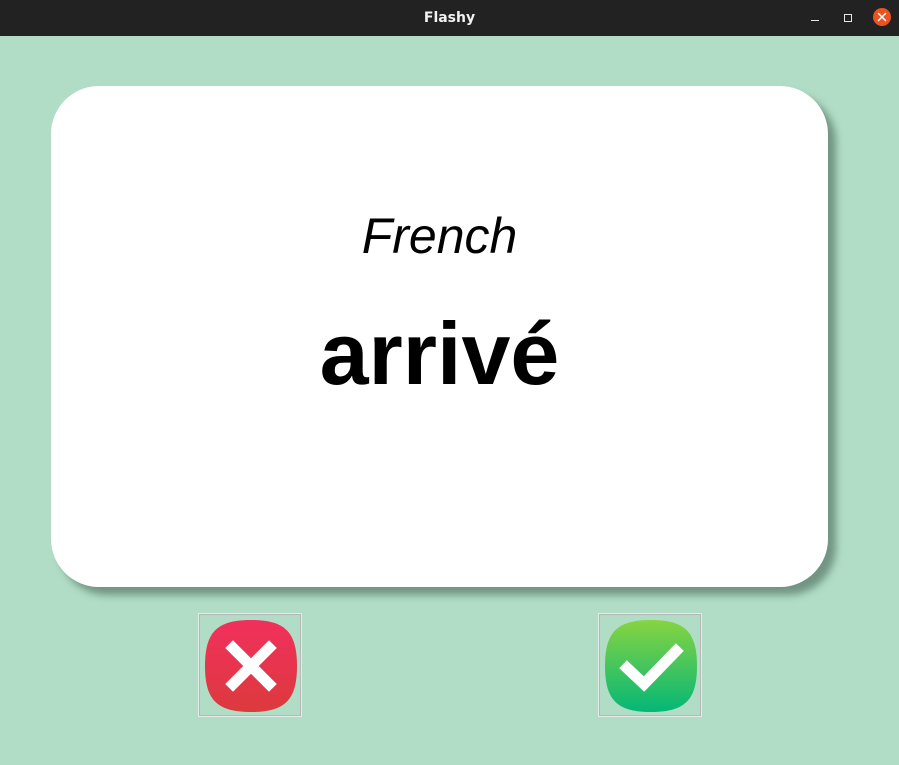 This screenshot has width=899, height=765. I want to click on window-title: Flashy, so click(449, 18).